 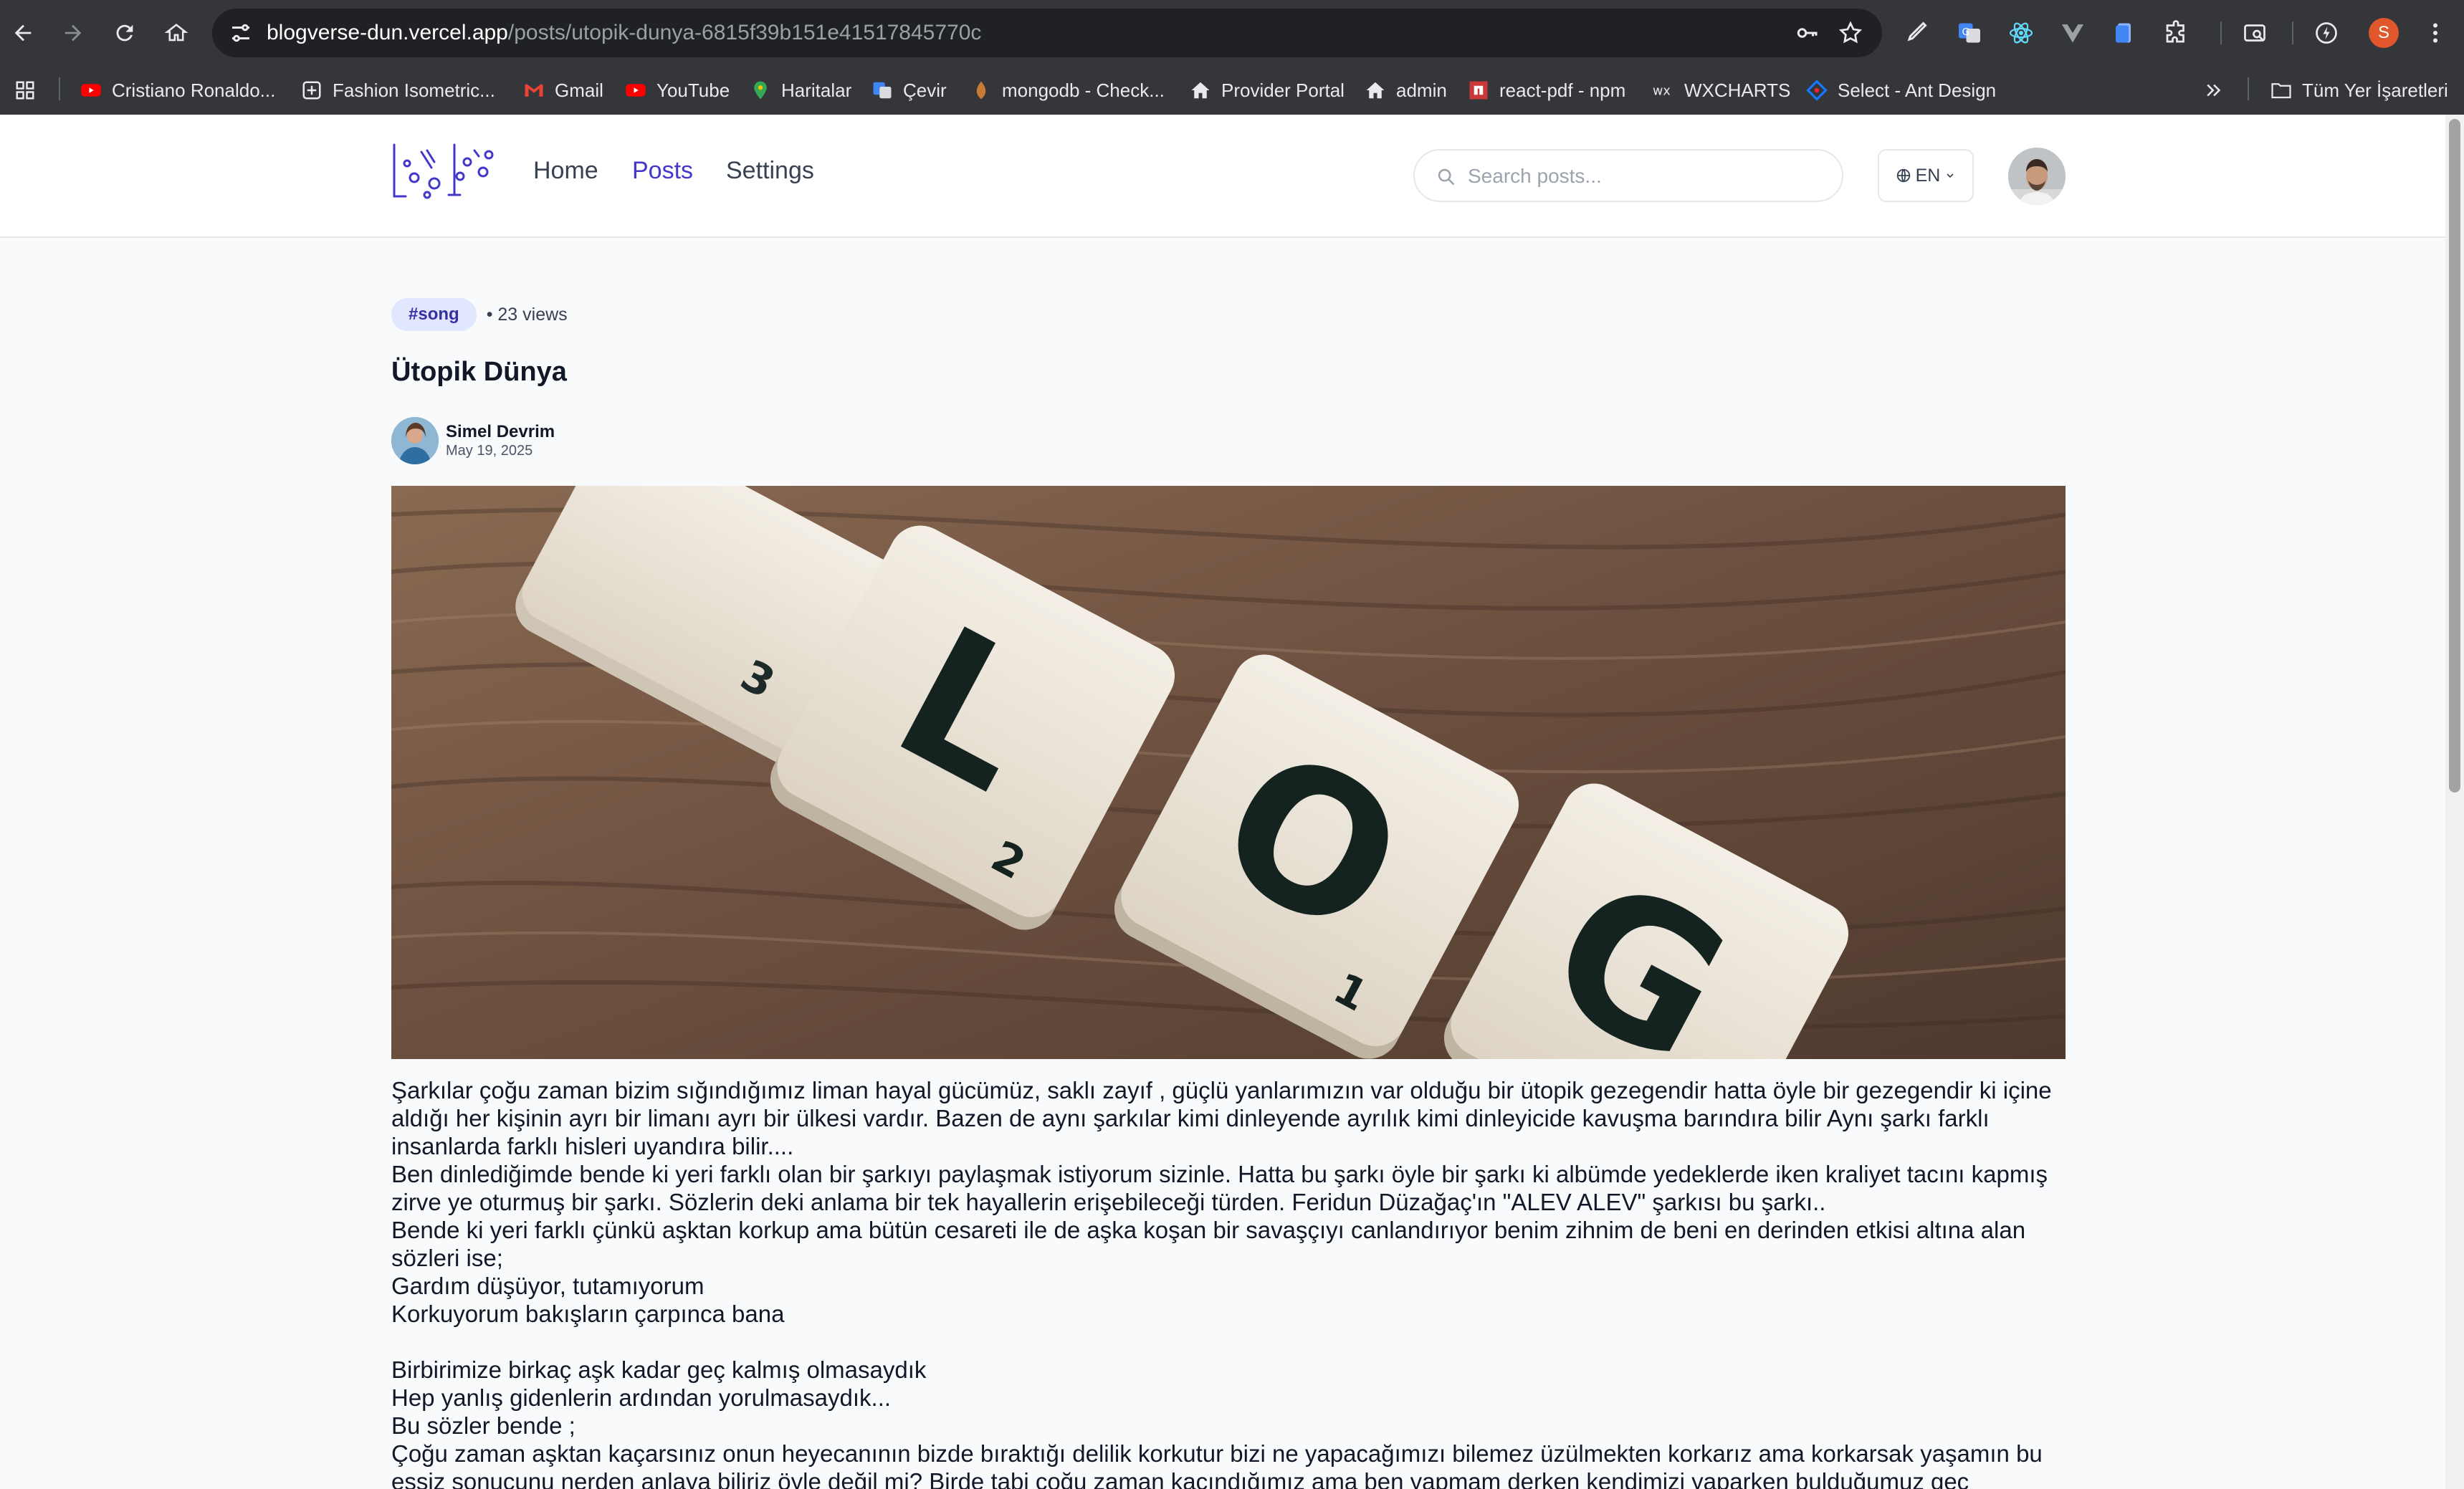 What do you see at coordinates (2255, 33) in the screenshot?
I see `tab-search-icon` at bounding box center [2255, 33].